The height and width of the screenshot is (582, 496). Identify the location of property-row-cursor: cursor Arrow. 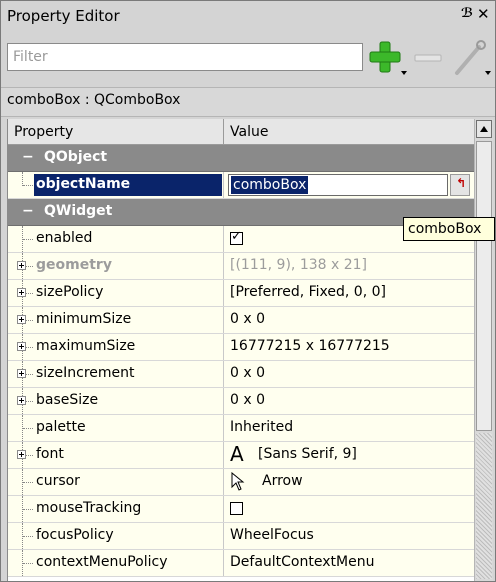
(241, 482).